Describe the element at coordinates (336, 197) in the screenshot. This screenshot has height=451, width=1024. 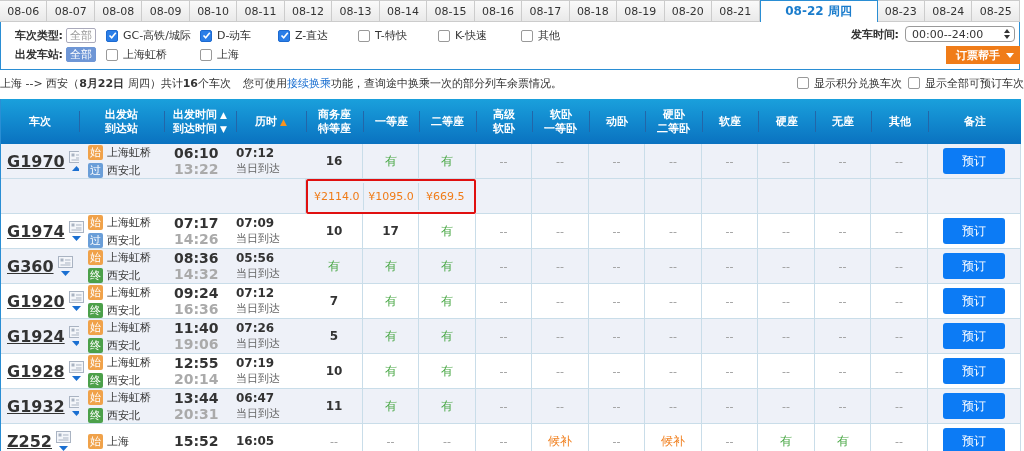
I see `seat-price: ¥2114.0` at that location.